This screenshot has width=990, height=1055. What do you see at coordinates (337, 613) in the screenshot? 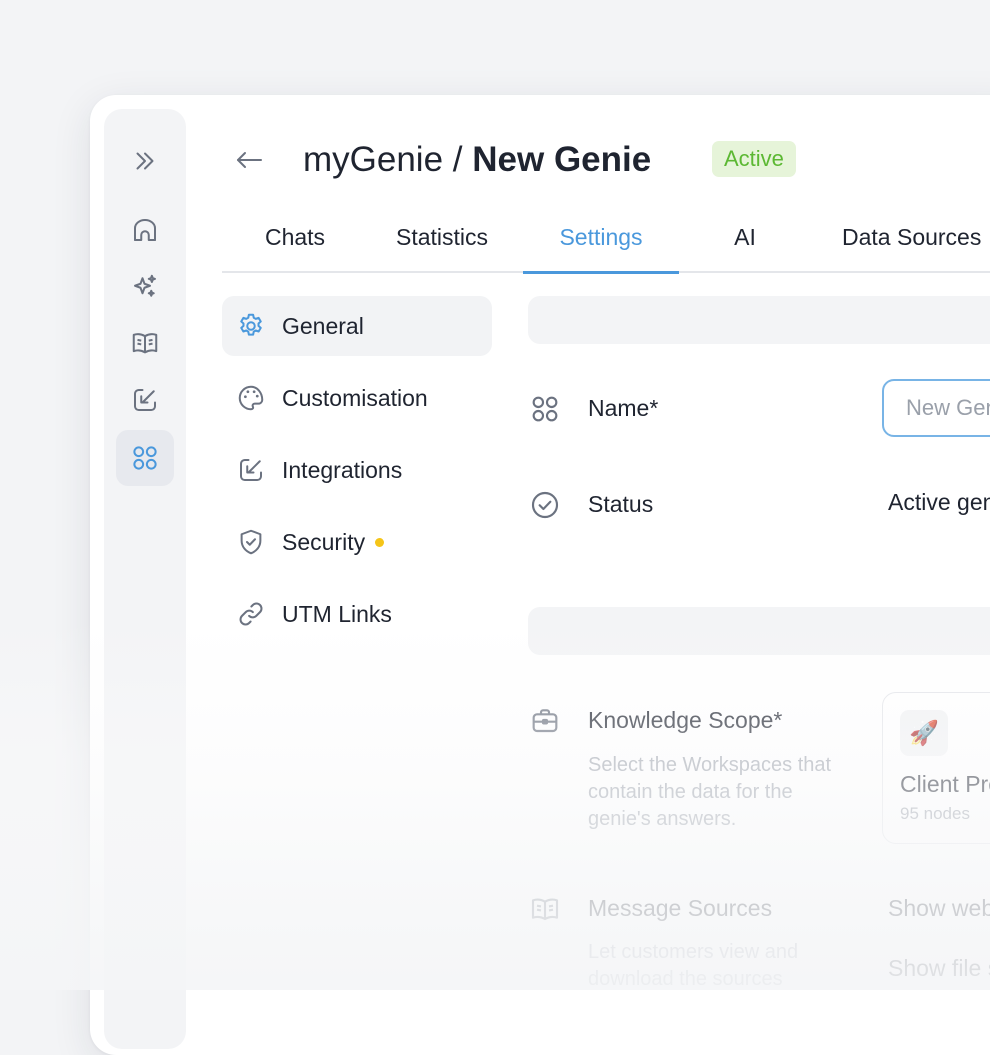
I see `subnav-item-label: UTM Links` at bounding box center [337, 613].